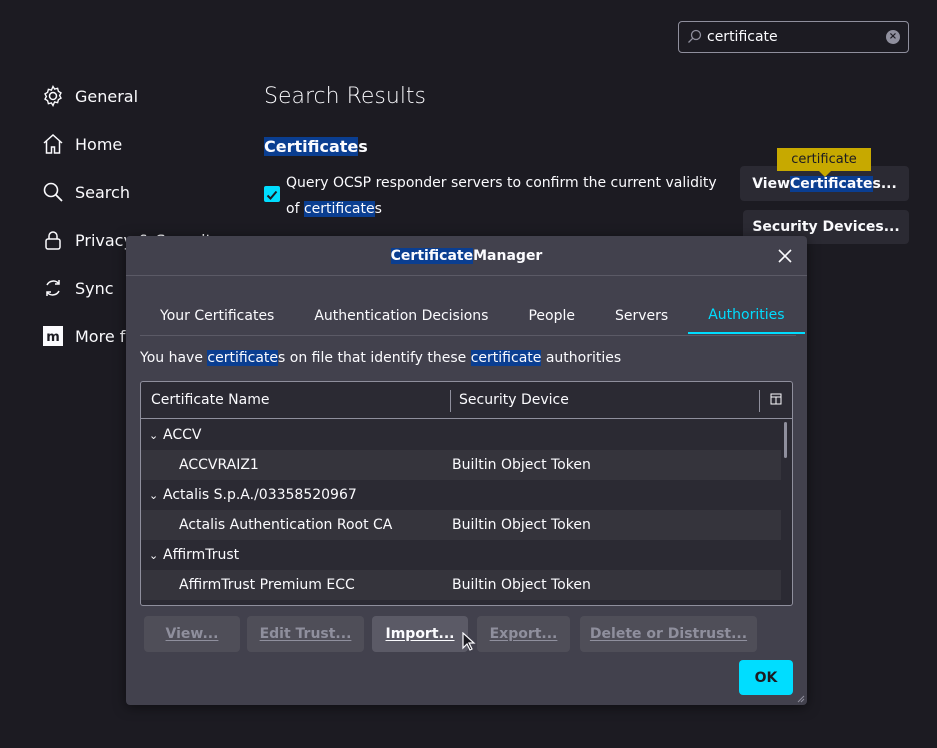 The width and height of the screenshot is (937, 748). What do you see at coordinates (746, 316) in the screenshot?
I see `tab-authorities: Authorities` at bounding box center [746, 316].